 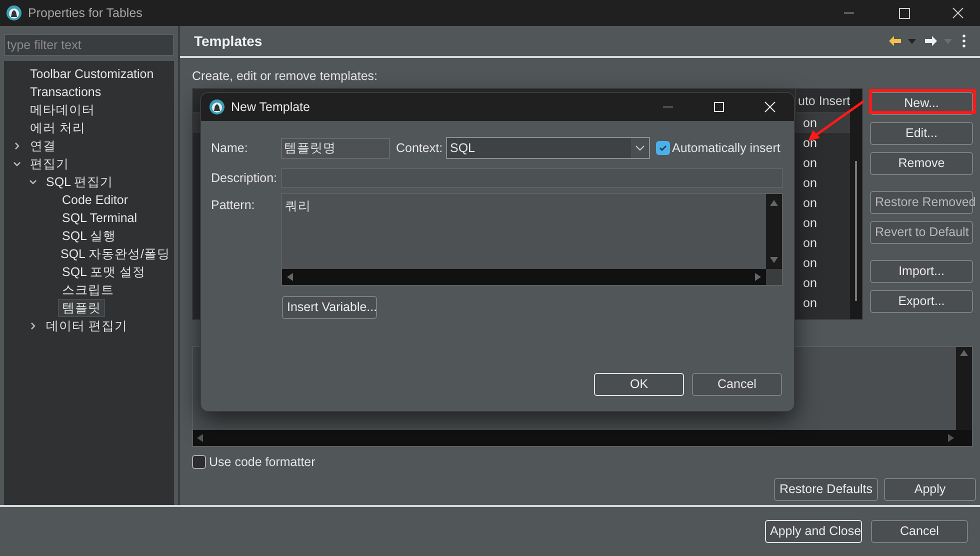 I want to click on pattern-label: Pattern:, so click(x=233, y=205).